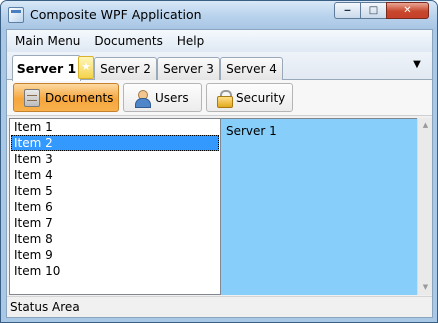  What do you see at coordinates (261, 97) in the screenshot?
I see `security-button-label: Security` at bounding box center [261, 97].